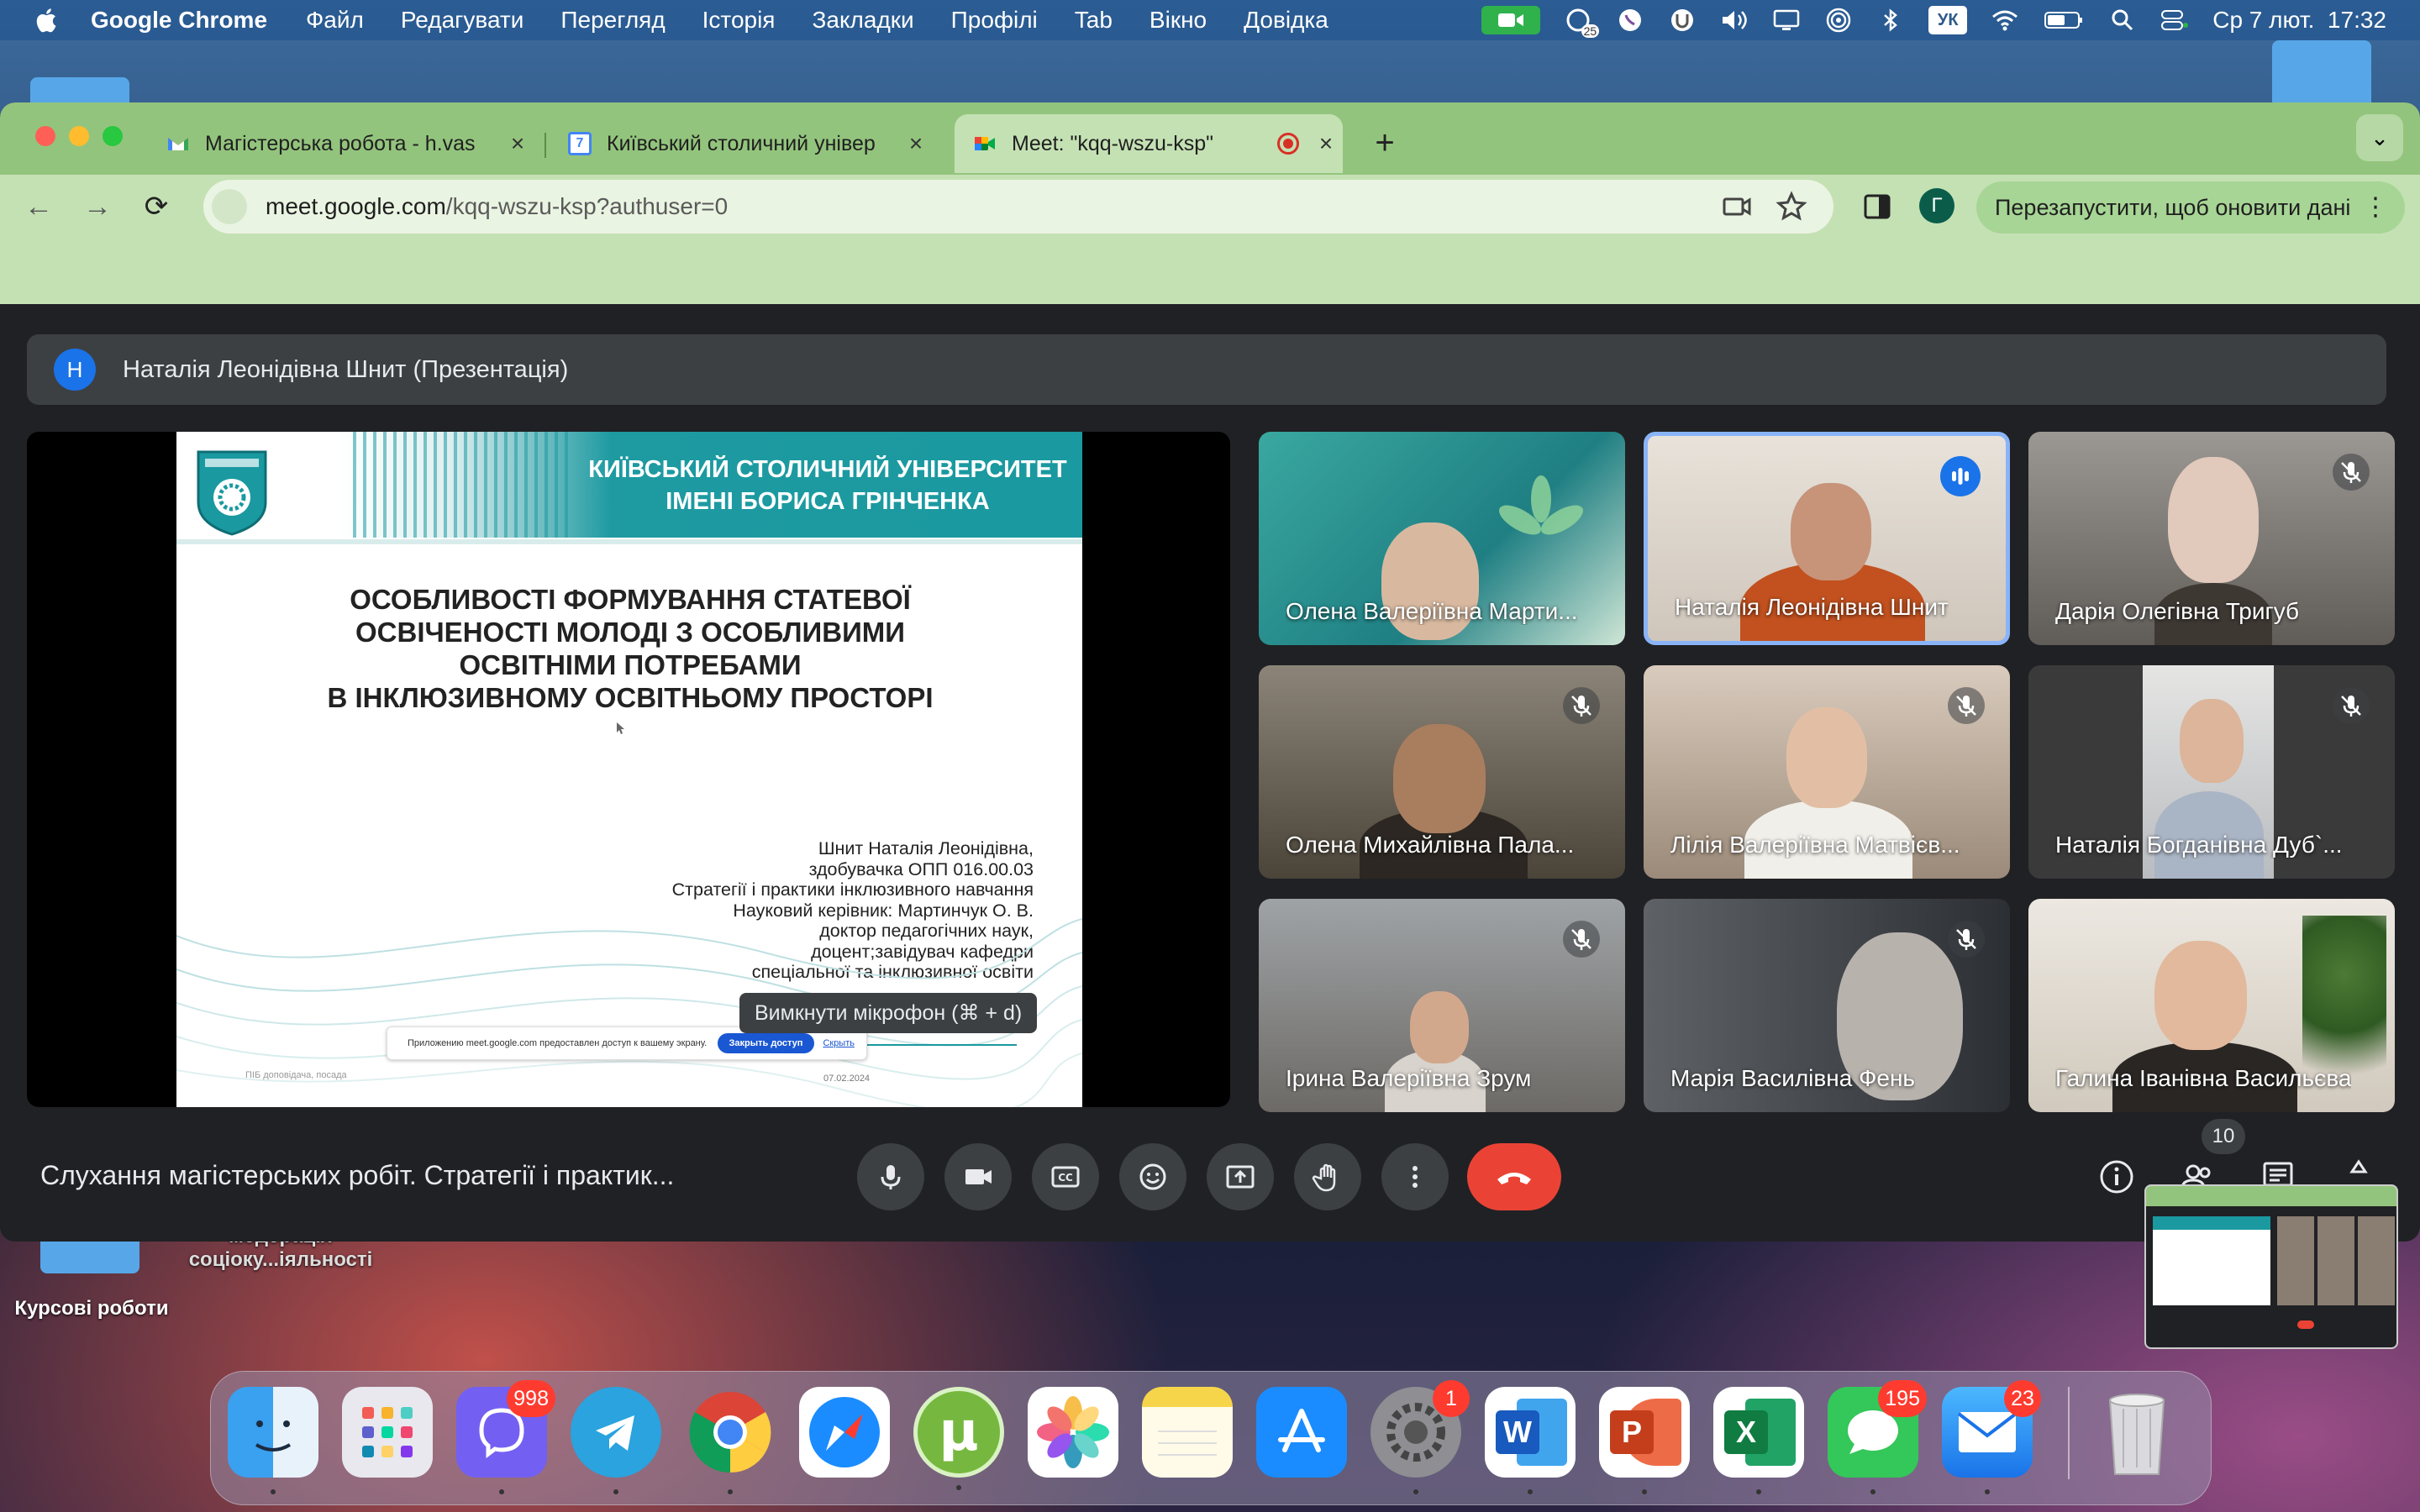 This screenshot has height=1512, width=2420. Describe the element at coordinates (2351, 705) in the screenshot. I see `mic-off-icon` at that location.